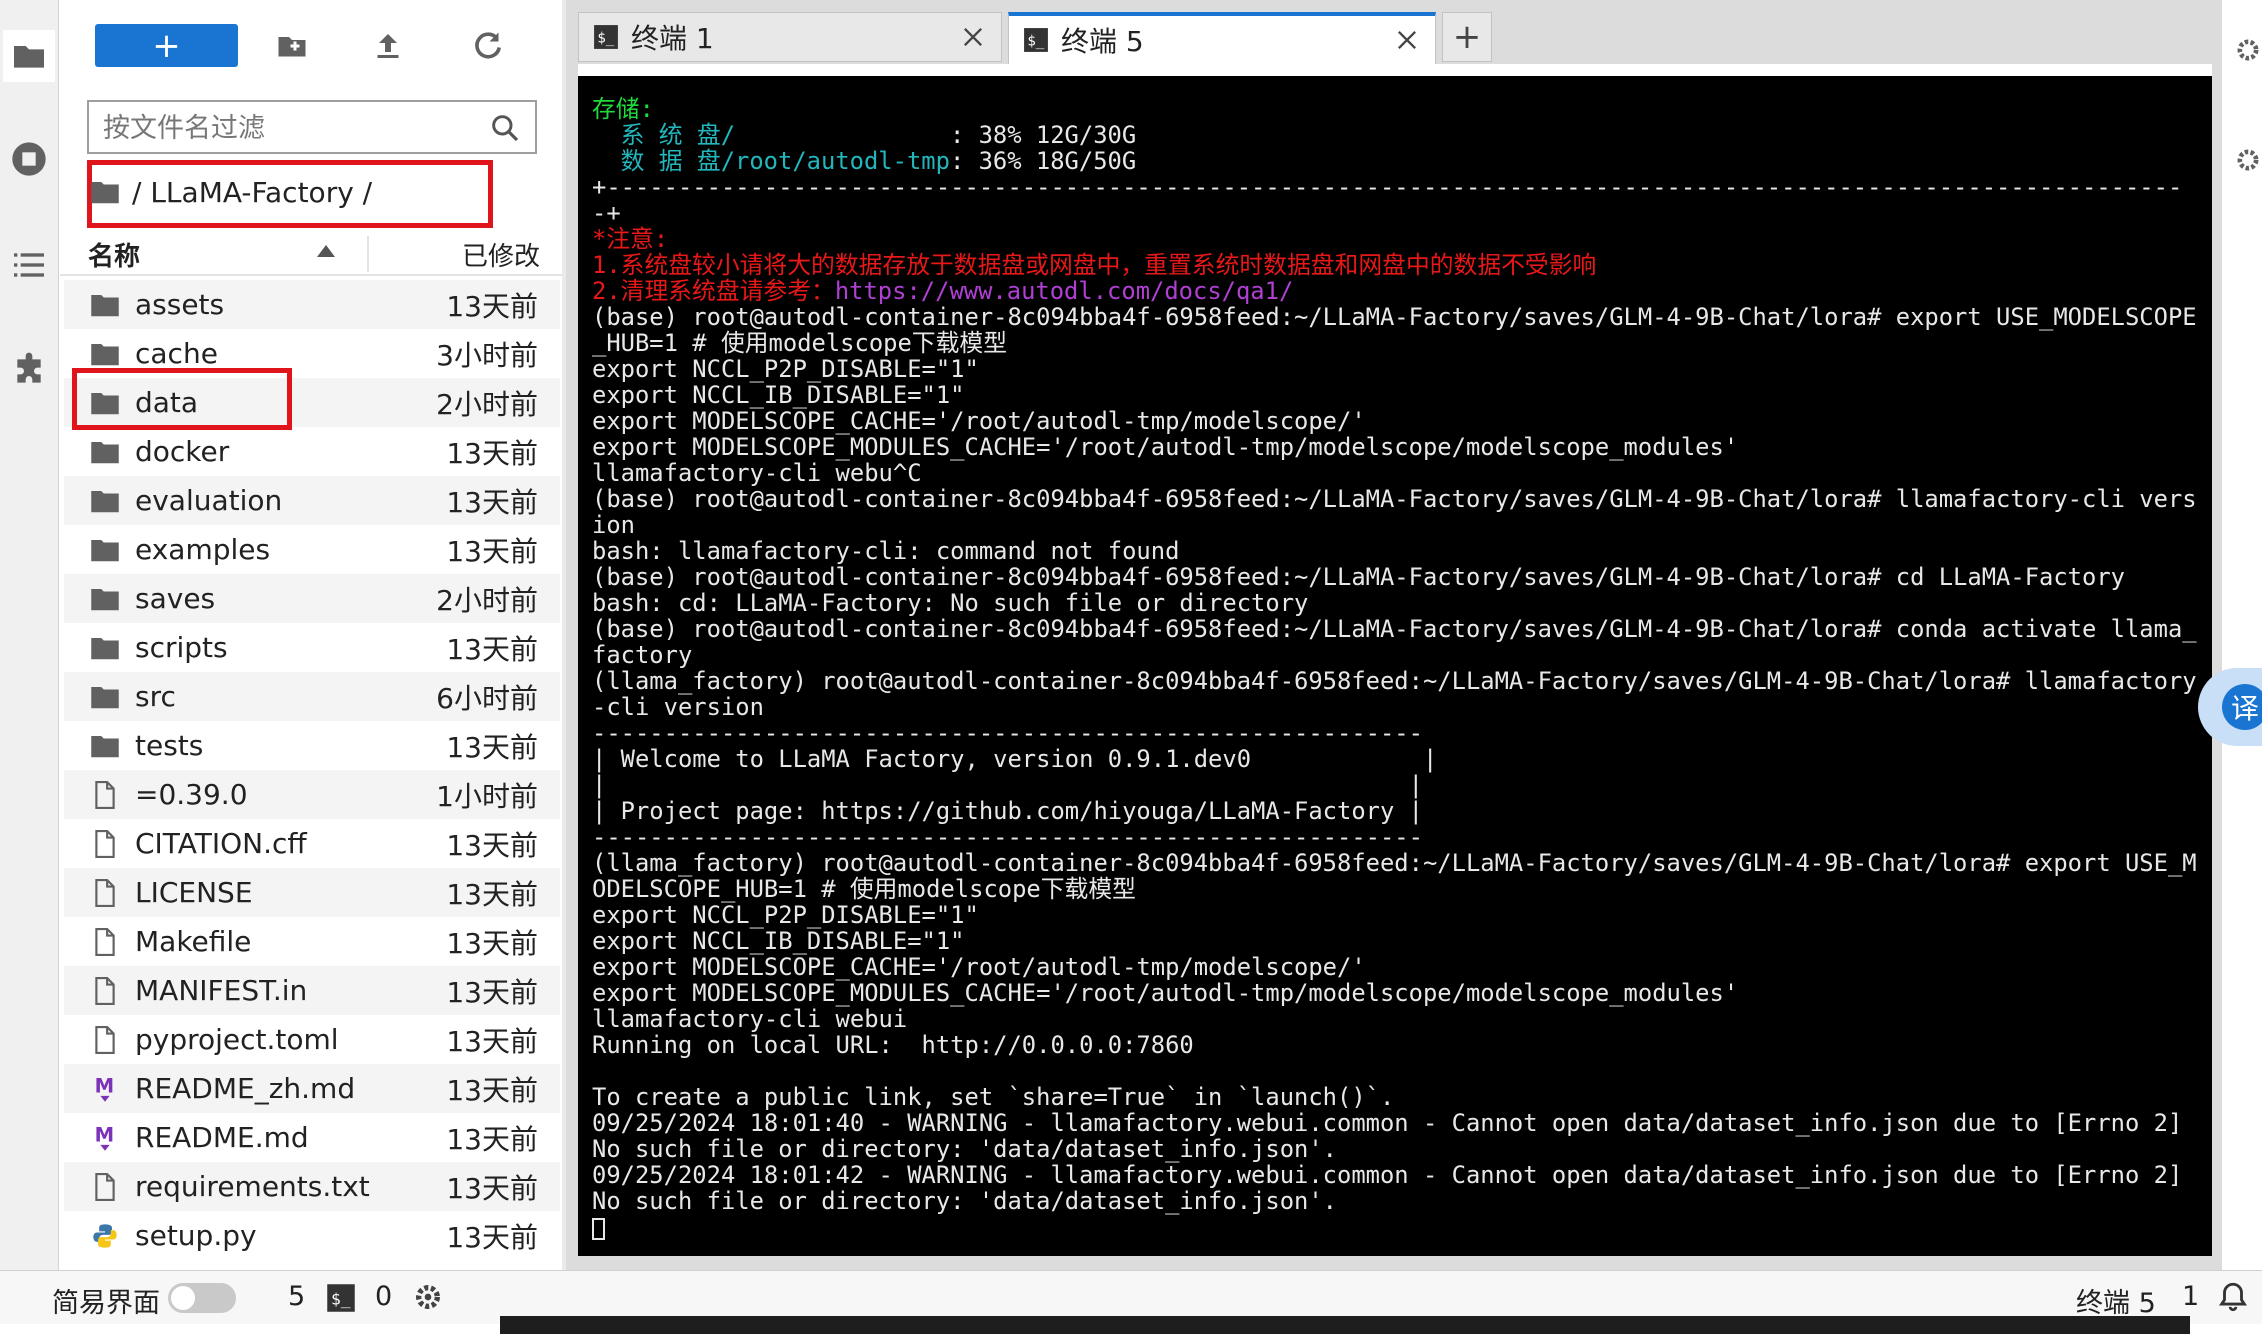  What do you see at coordinates (312, 941) in the screenshot?
I see `file-row-makefile: Makefile 13天前` at bounding box center [312, 941].